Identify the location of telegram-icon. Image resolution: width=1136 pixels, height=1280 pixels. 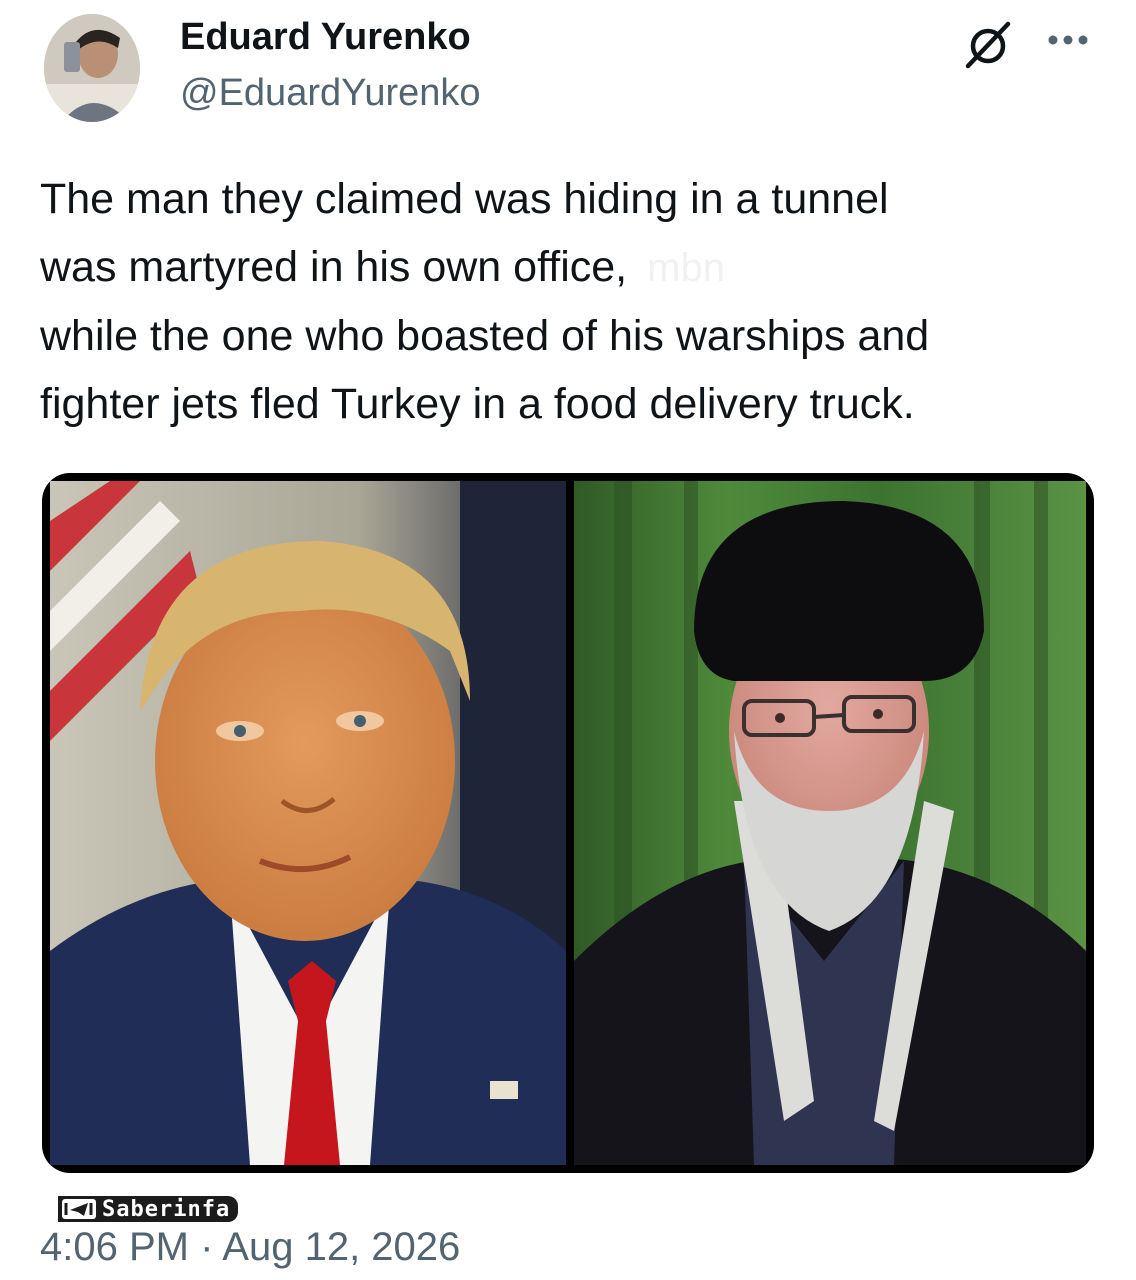
(79, 1209).